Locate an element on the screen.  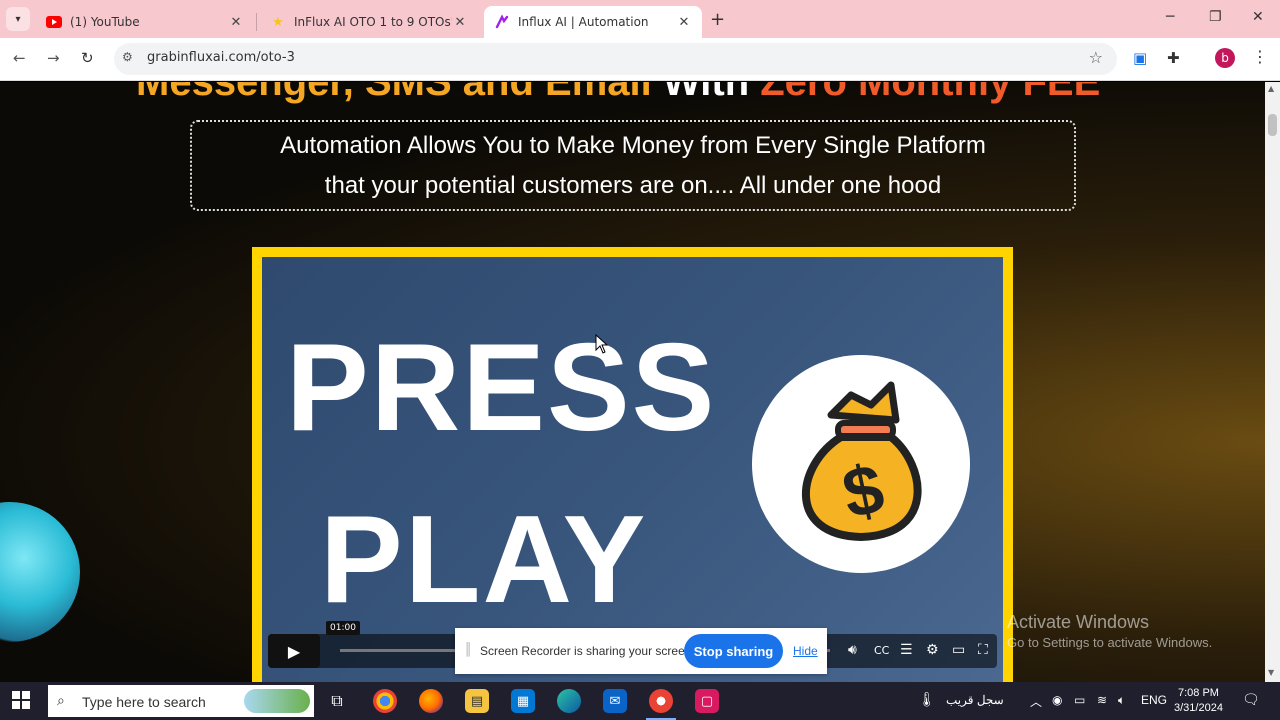
chrome-icon is located at coordinates (385, 701).